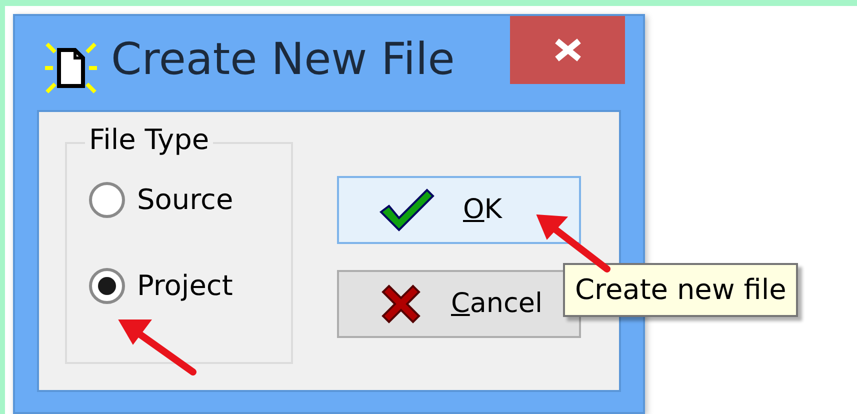 The width and height of the screenshot is (857, 414). Describe the element at coordinates (190, 286) in the screenshot. I see `radio-option: Project` at that location.